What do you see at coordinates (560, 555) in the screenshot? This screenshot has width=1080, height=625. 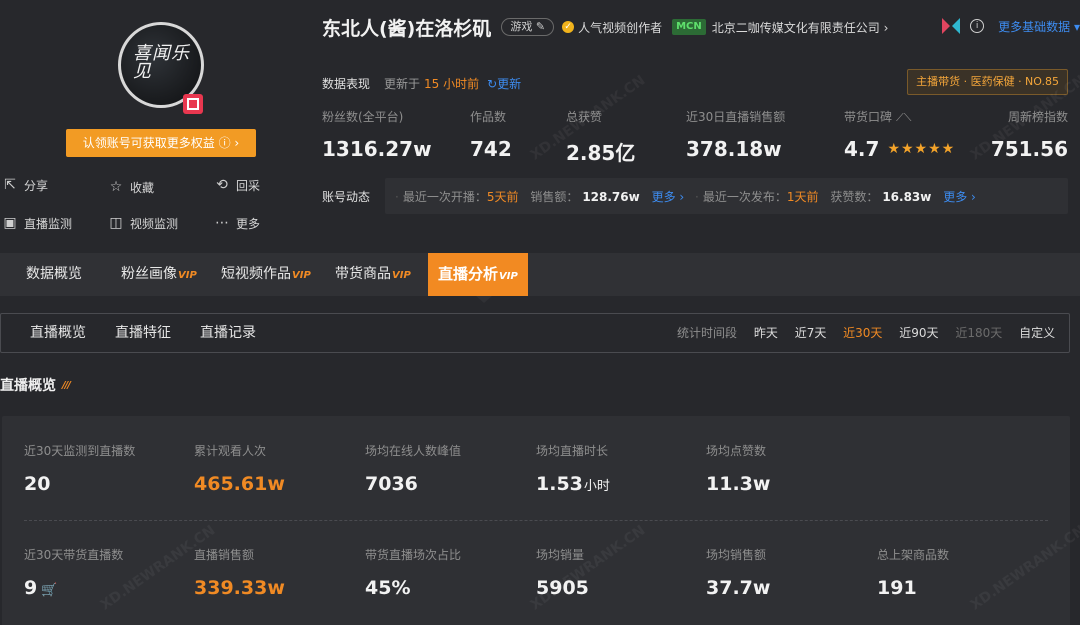 I see `metric-label: 场均销量` at bounding box center [560, 555].